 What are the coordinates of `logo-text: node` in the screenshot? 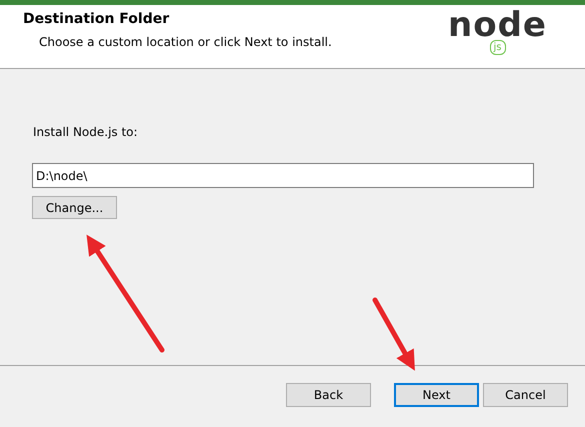 It's located at (497, 25).